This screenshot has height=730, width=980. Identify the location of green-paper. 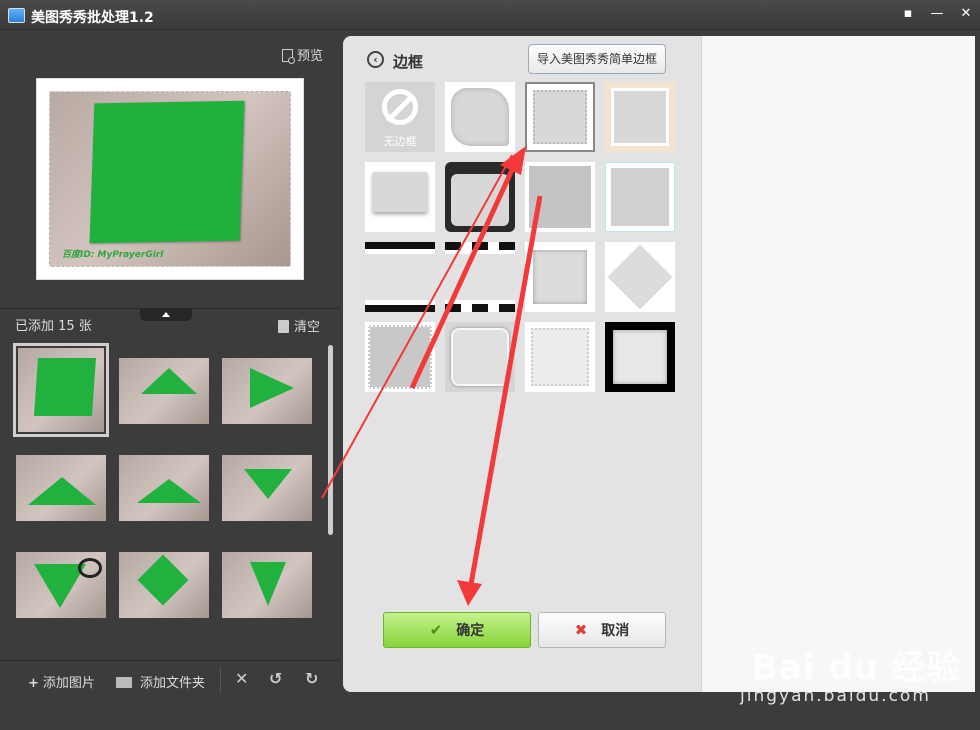
(167, 172).